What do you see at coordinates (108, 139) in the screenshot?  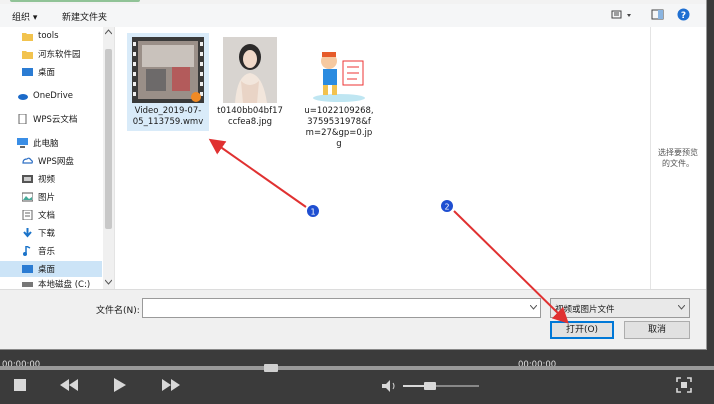 I see `scrollbar-thumb` at bounding box center [108, 139].